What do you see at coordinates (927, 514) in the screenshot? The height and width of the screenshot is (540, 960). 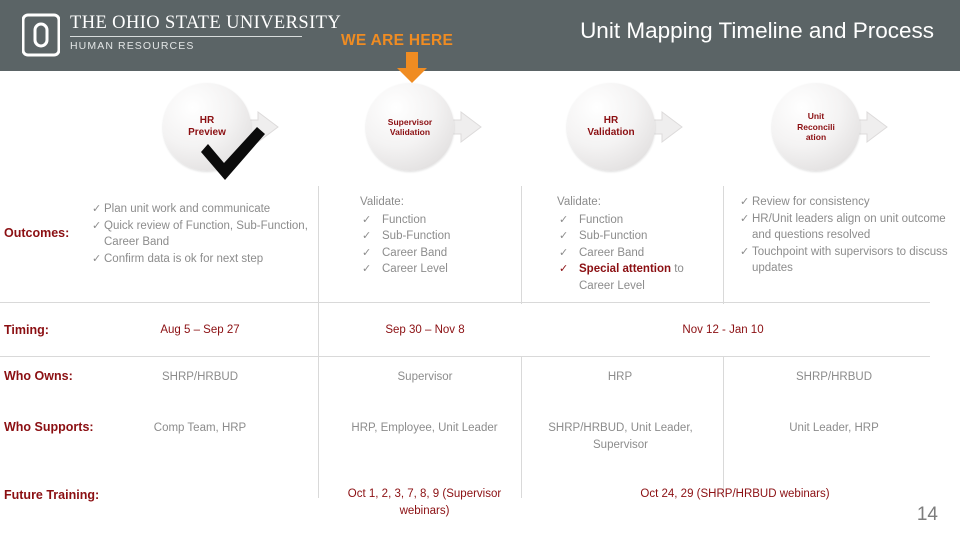 I see `page-number: 14` at bounding box center [927, 514].